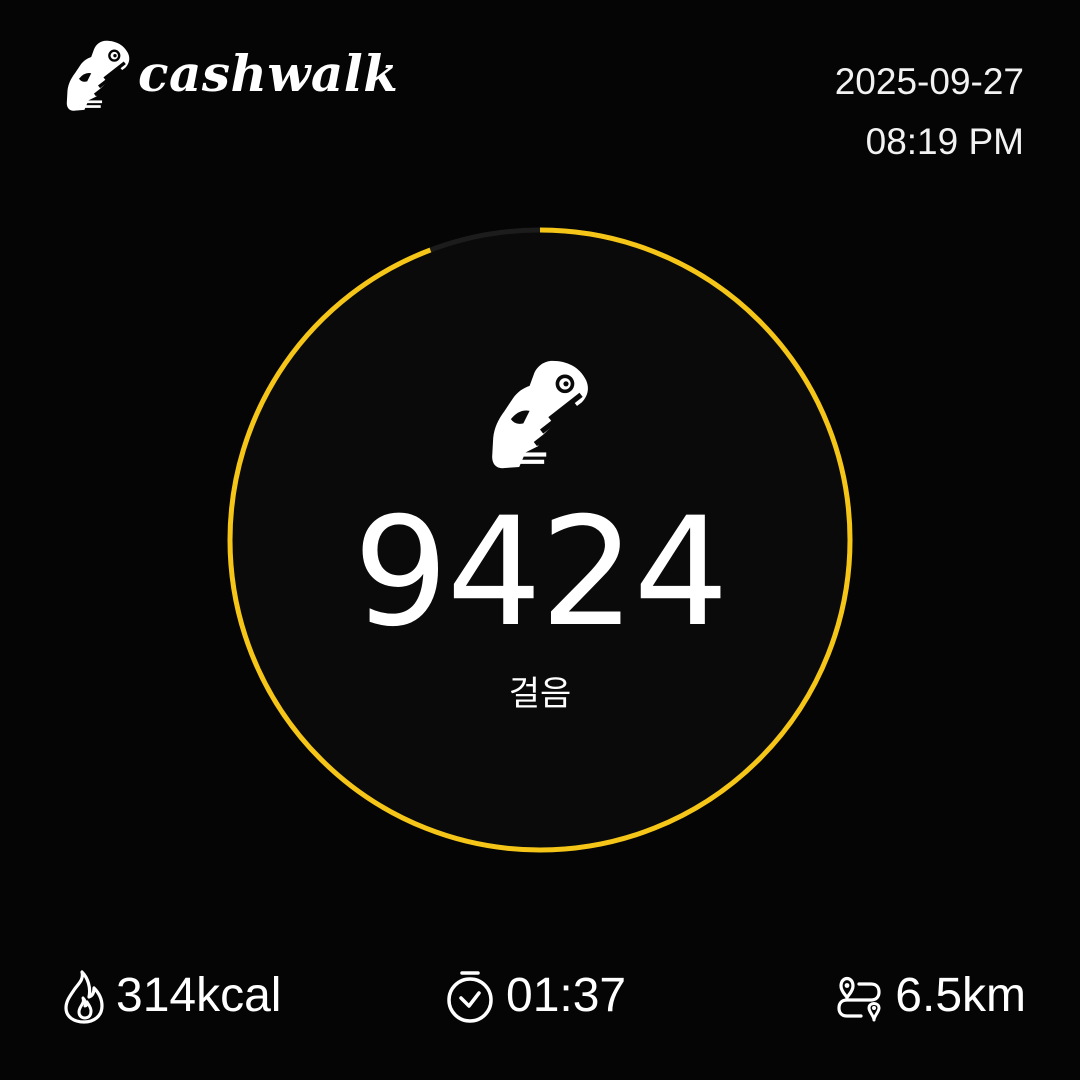 This screenshot has width=1080, height=1080. Describe the element at coordinates (929, 81) in the screenshot. I see `date-text: 2025-09-27` at that location.